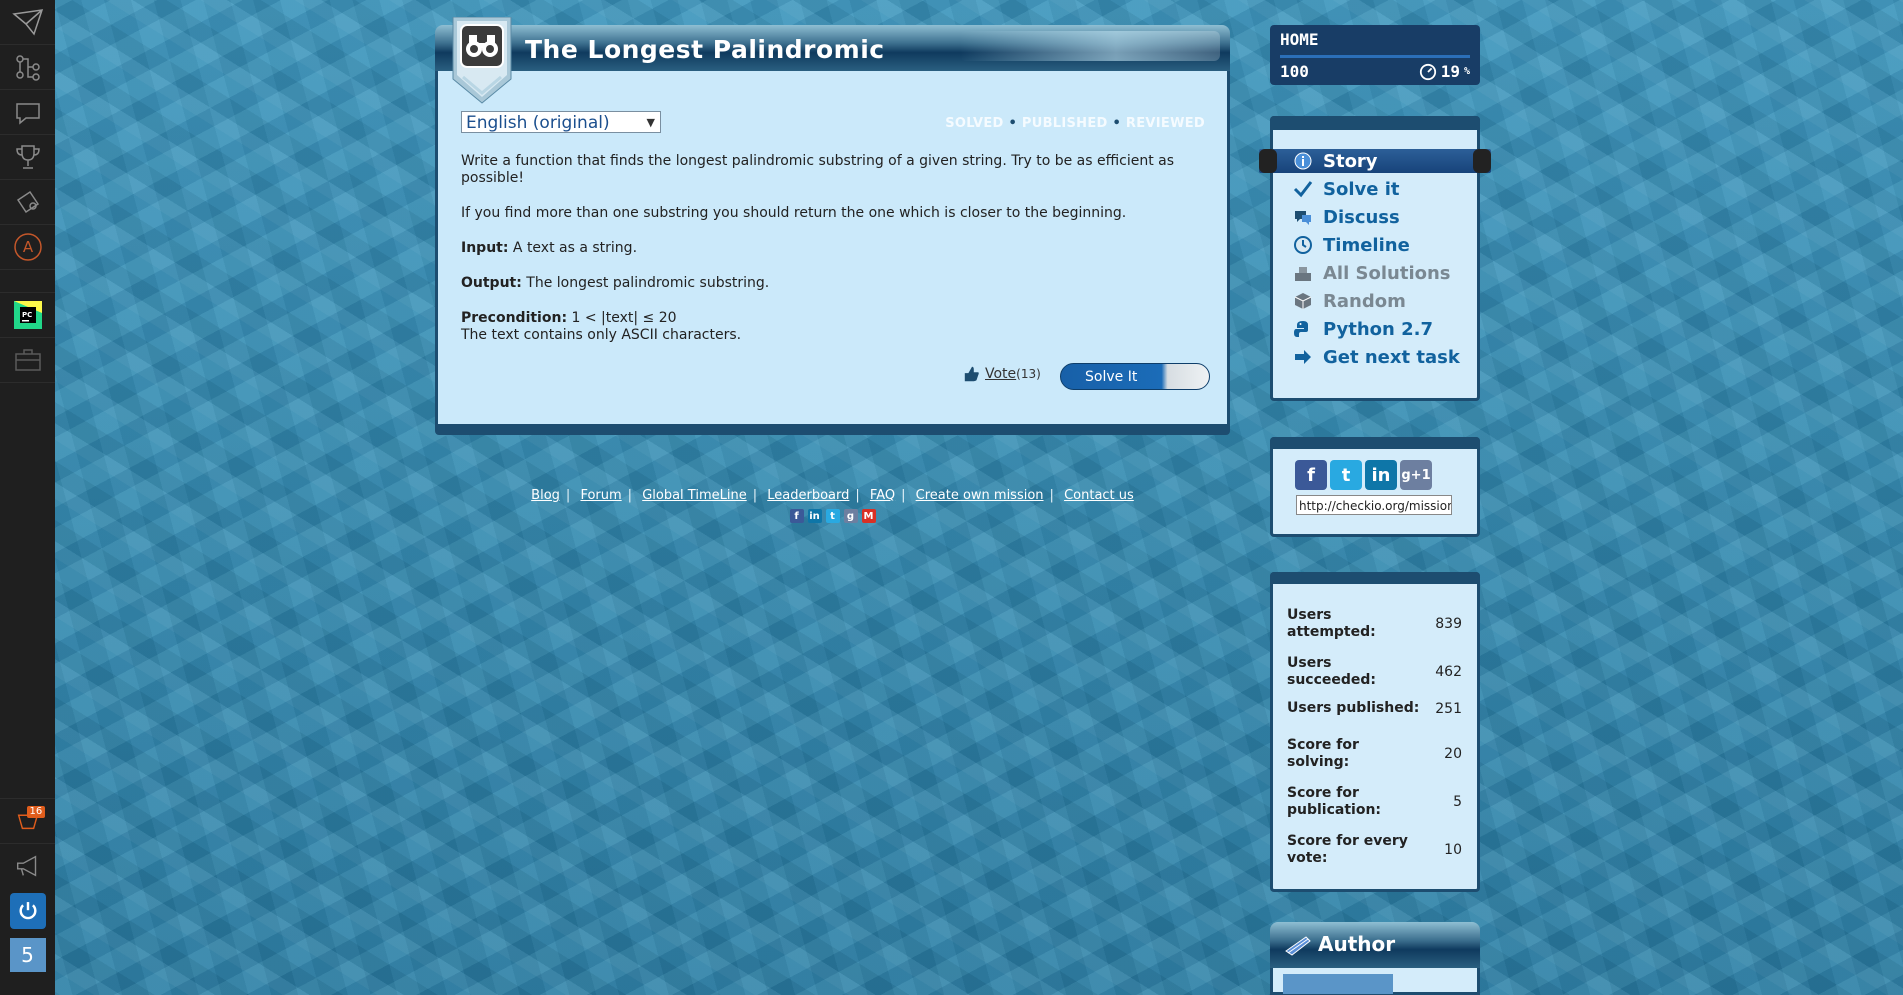 Image resolution: width=1903 pixels, height=995 pixels. Describe the element at coordinates (1357, 944) in the screenshot. I see `author-title: Author` at that location.